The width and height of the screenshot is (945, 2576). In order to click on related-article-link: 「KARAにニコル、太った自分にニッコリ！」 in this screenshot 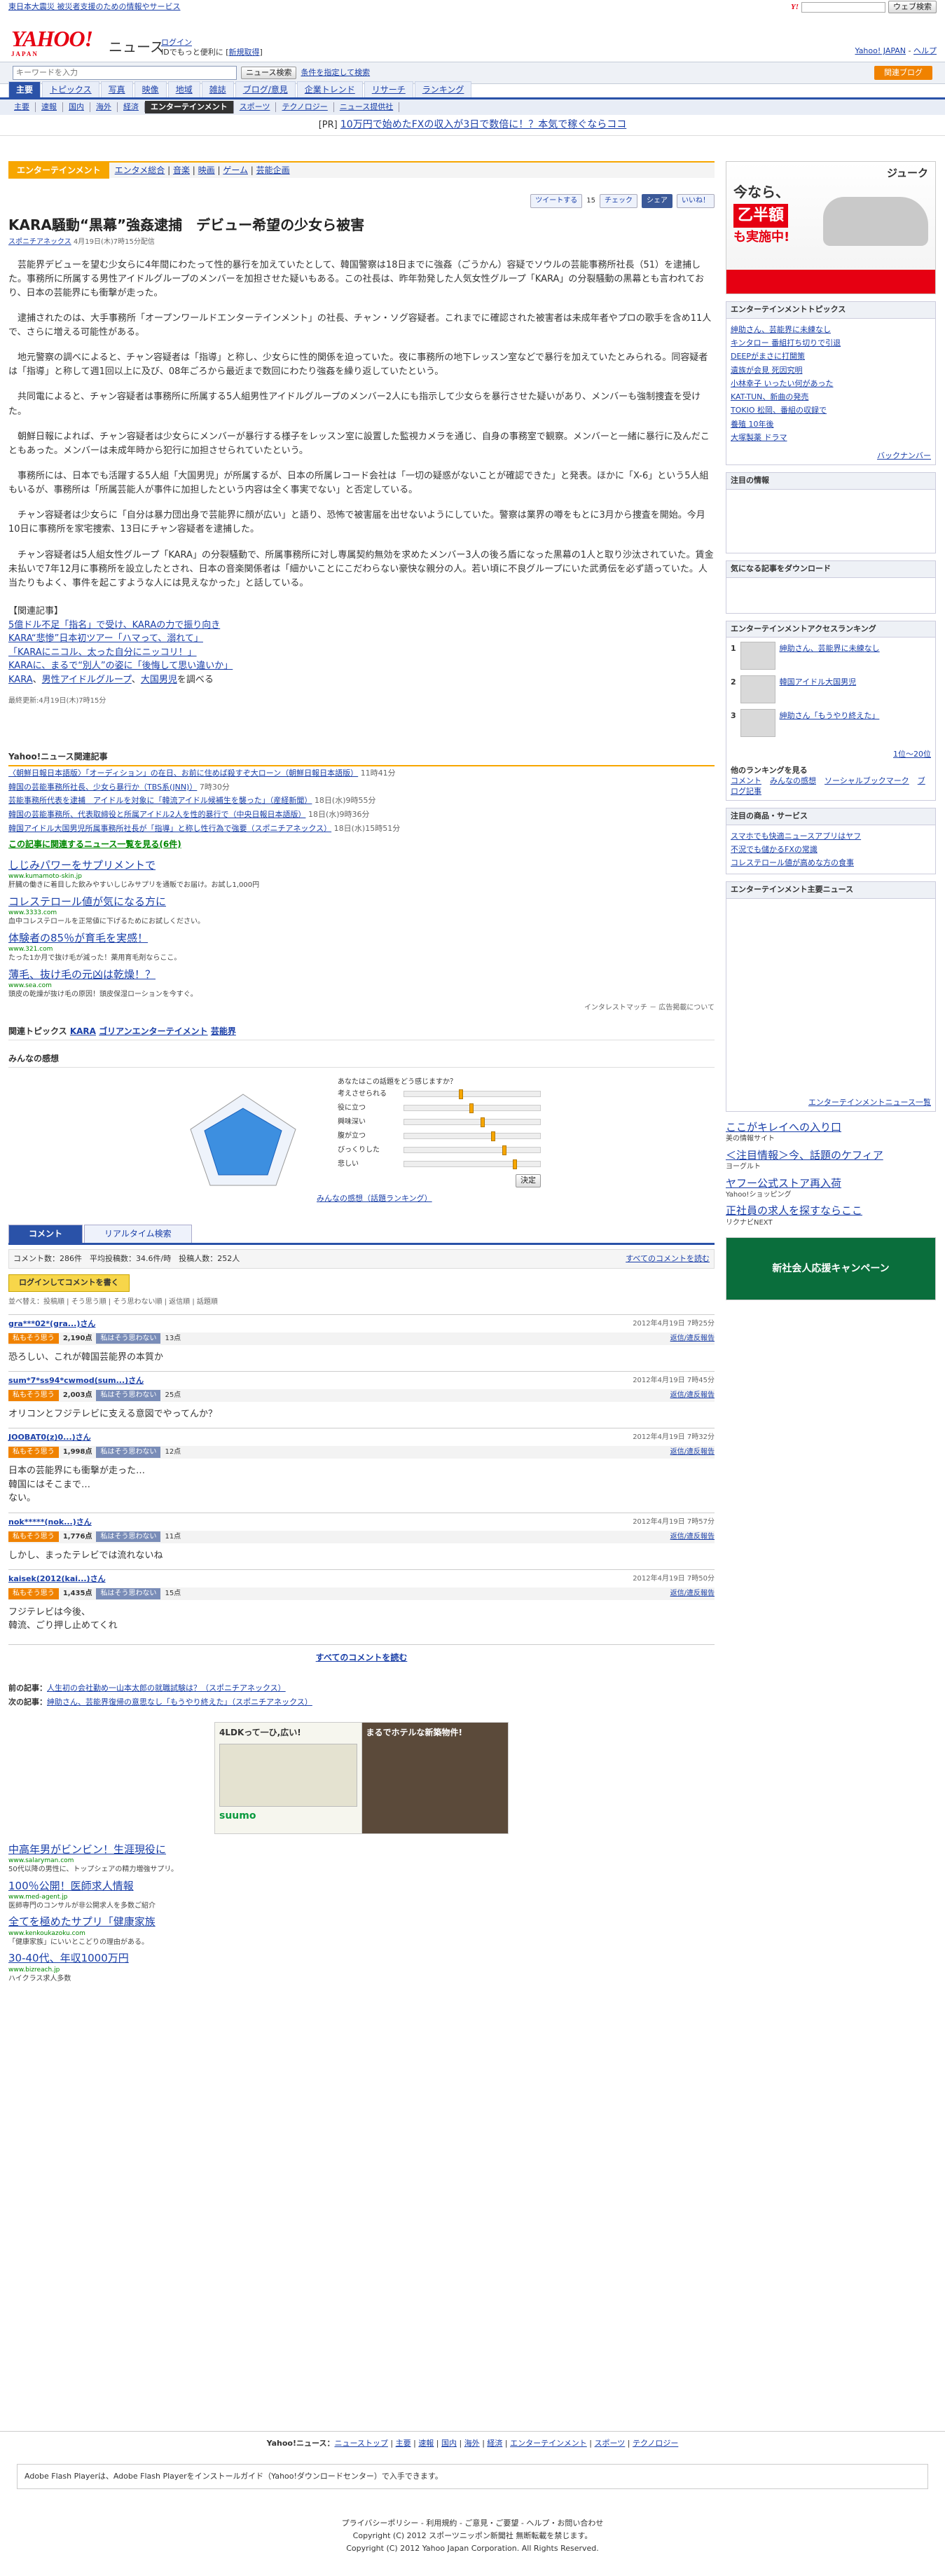, I will do `click(102, 652)`.